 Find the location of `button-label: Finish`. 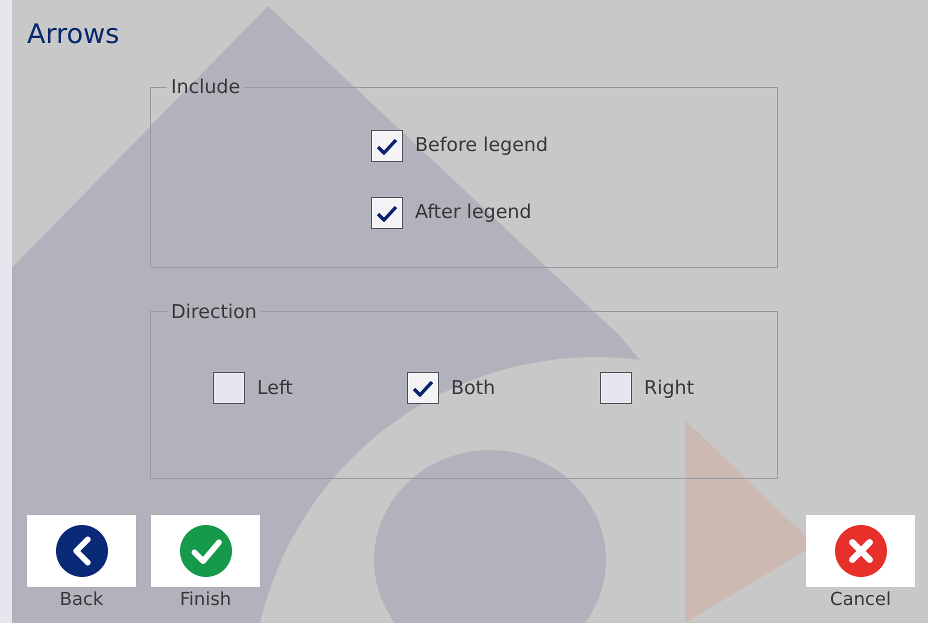

button-label: Finish is located at coordinates (206, 600).